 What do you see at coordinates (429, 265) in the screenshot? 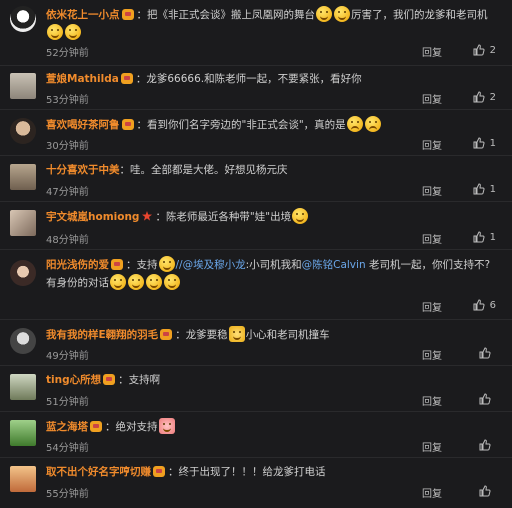
I see `comment-text: 老司机一起，你们支持不?` at bounding box center [429, 265].